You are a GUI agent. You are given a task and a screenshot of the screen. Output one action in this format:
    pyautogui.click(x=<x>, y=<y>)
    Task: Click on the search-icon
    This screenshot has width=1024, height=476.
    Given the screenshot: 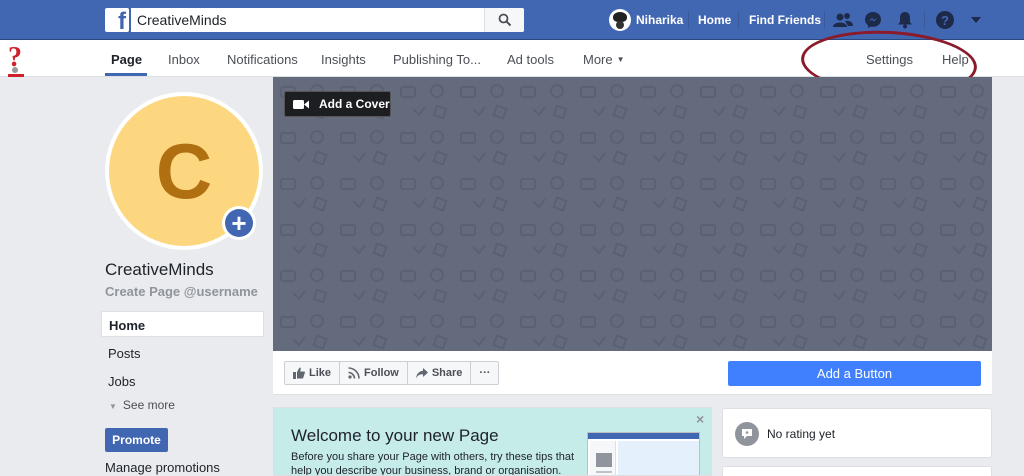 What is the action you would take?
    pyautogui.click(x=504, y=20)
    